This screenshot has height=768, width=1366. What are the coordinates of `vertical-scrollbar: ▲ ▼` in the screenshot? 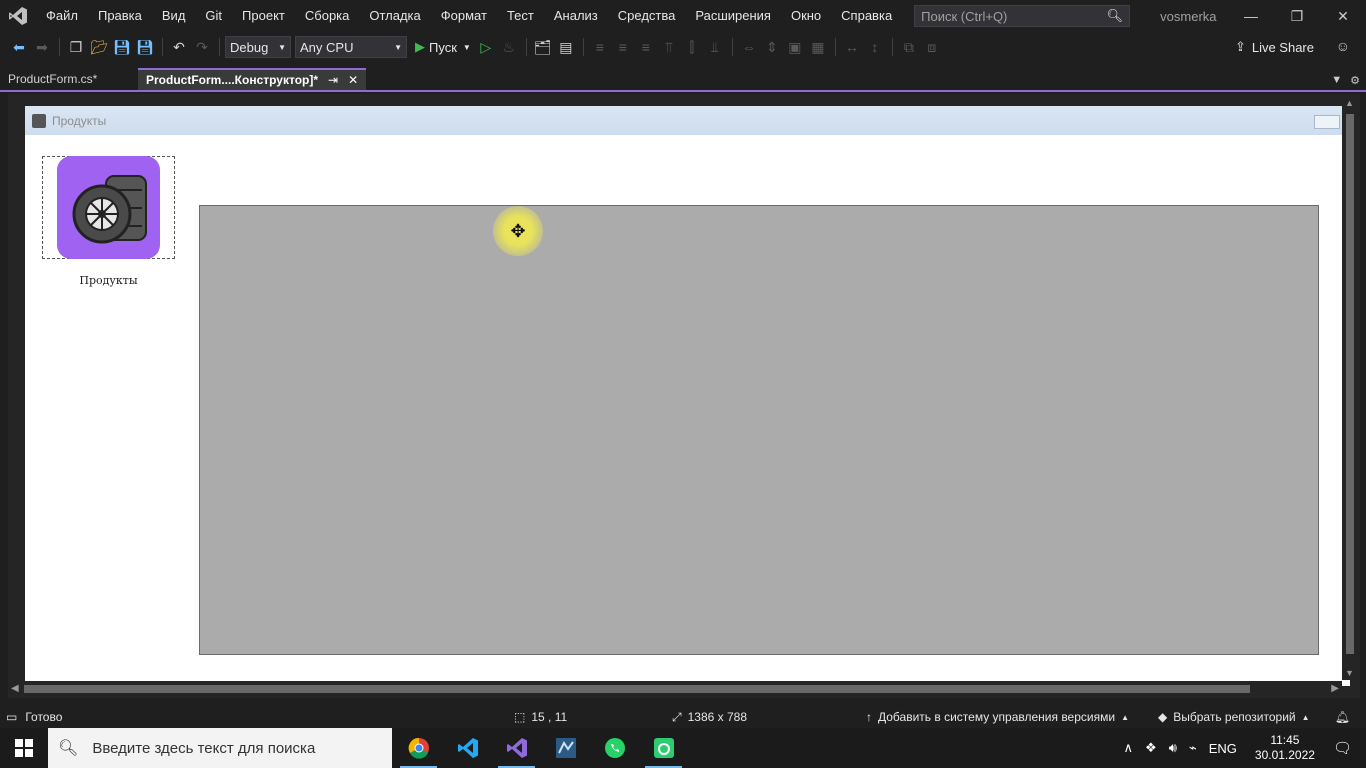 It's located at (1350, 388).